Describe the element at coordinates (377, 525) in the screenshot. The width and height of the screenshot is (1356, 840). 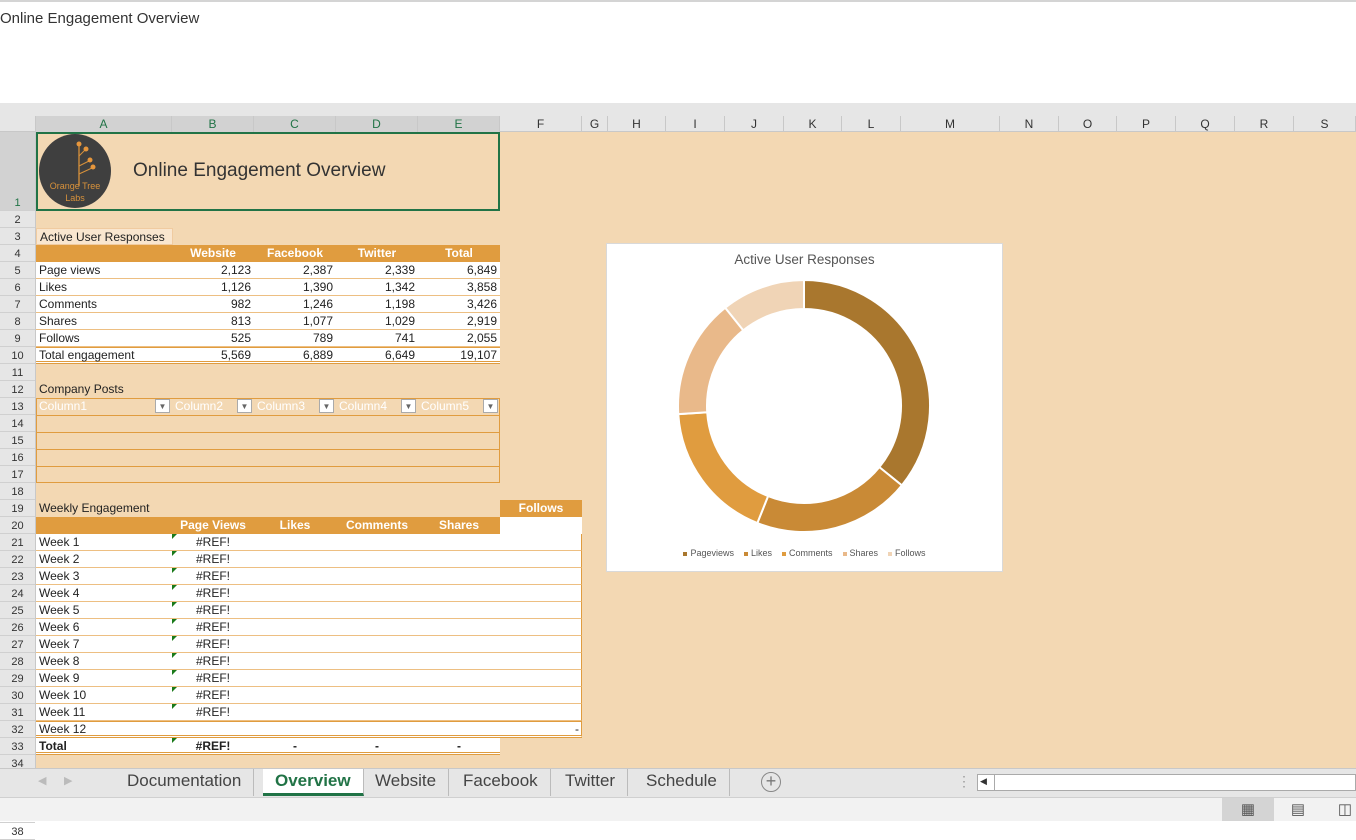
I see `column-header-cell: Comments` at that location.